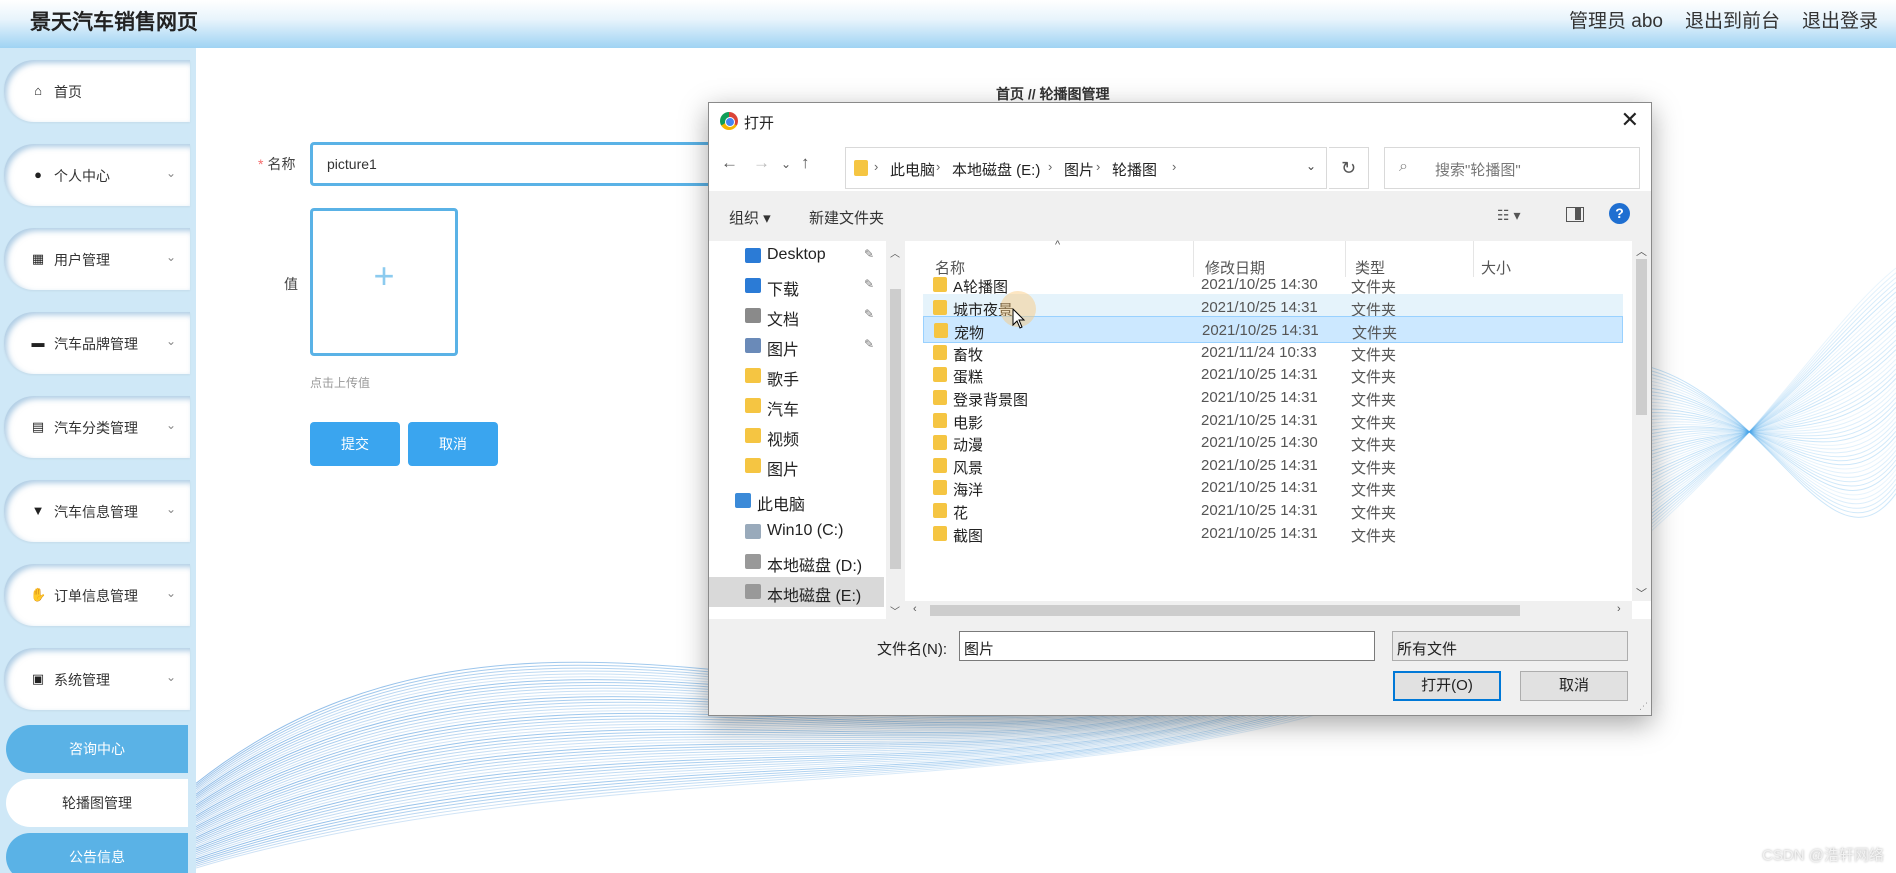  Describe the element at coordinates (384, 282) in the screenshot. I see `image-upload-box: +` at that location.